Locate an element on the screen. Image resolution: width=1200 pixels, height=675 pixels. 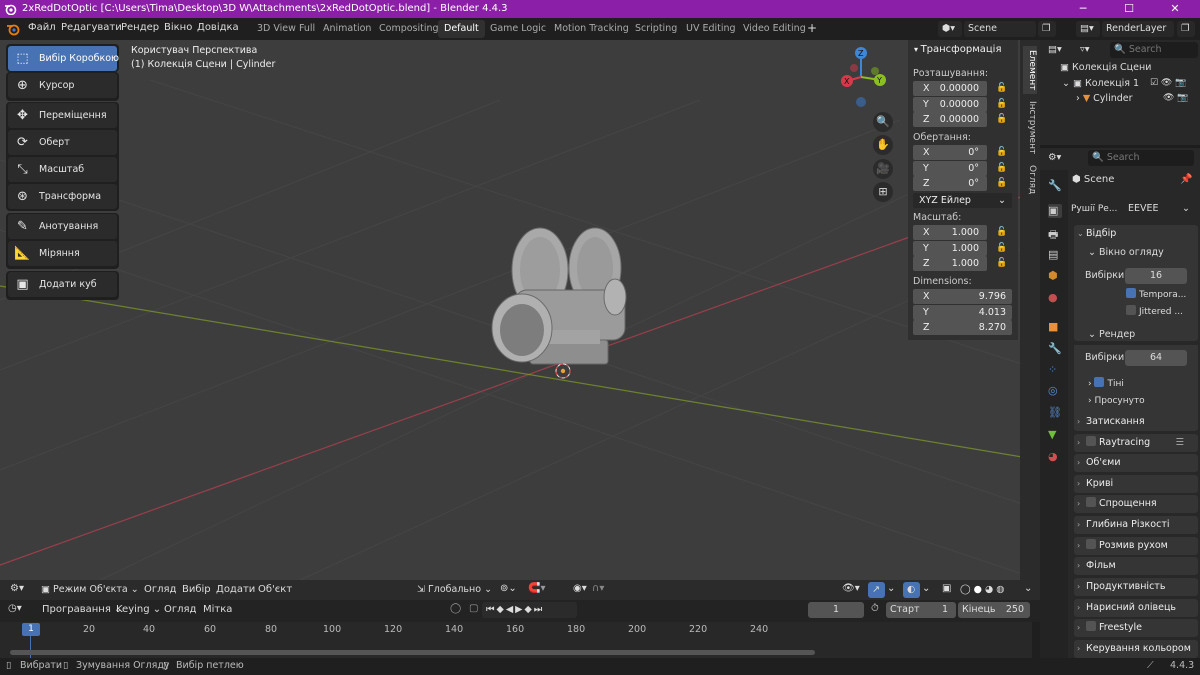
tool-tab-icon: 🔧 is located at coordinates (1055, 186).